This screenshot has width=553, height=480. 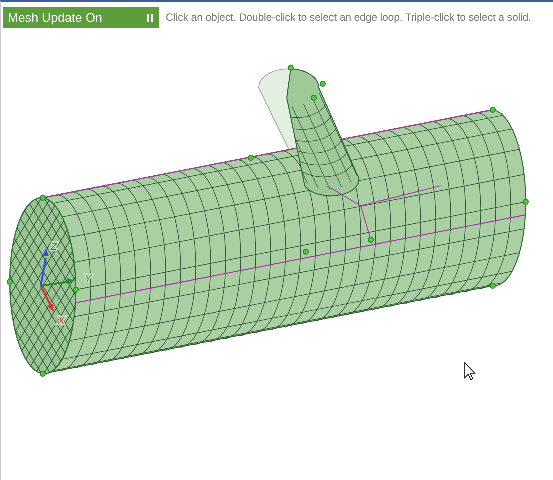 What do you see at coordinates (61, 321) in the screenshot?
I see `axis-label: X` at bounding box center [61, 321].